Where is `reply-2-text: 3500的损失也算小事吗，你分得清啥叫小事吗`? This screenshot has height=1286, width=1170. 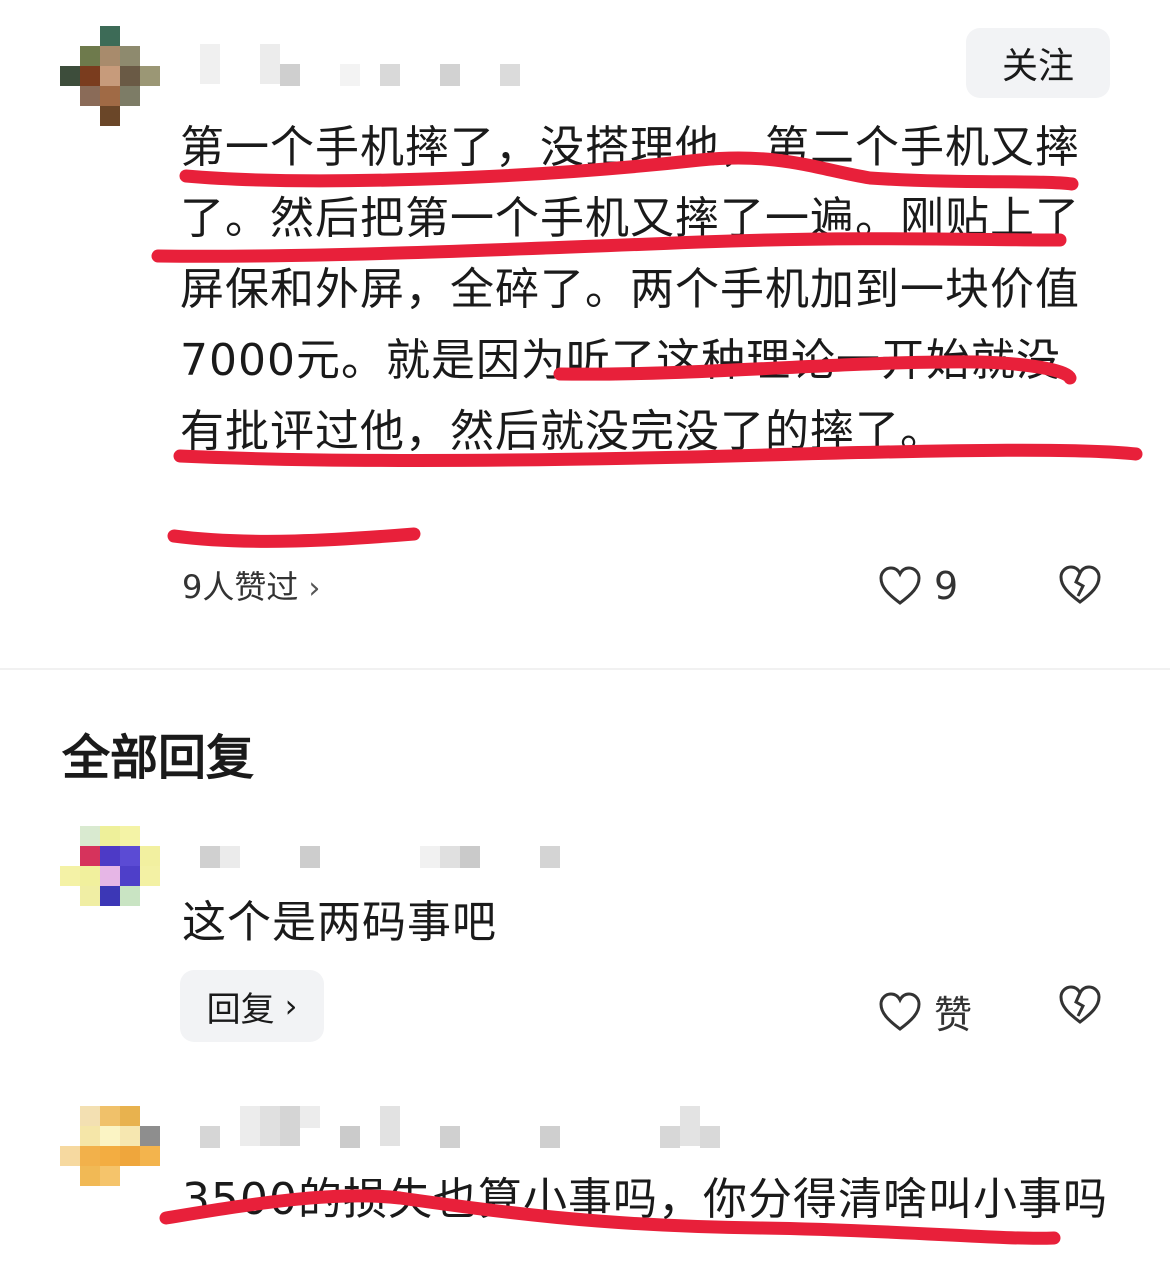 reply-2-text: 3500的损失也算小事吗，你分得清啥叫小事吗 is located at coordinates (645, 1199).